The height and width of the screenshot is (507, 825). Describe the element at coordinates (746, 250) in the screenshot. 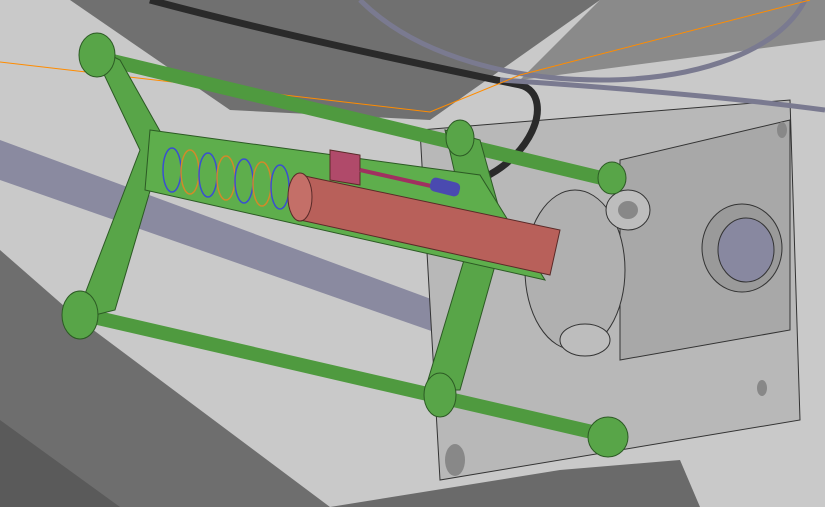

I see `boss-bore` at that location.